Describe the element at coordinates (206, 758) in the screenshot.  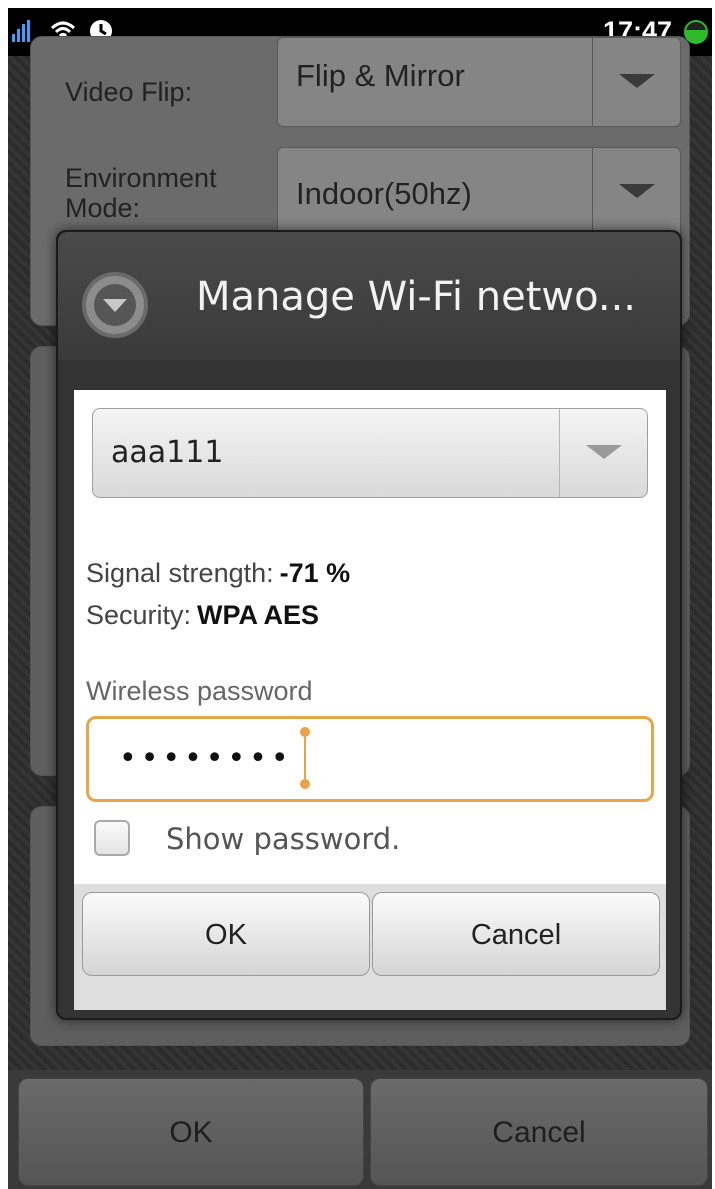
I see `password-masked-text: ••••••••` at that location.